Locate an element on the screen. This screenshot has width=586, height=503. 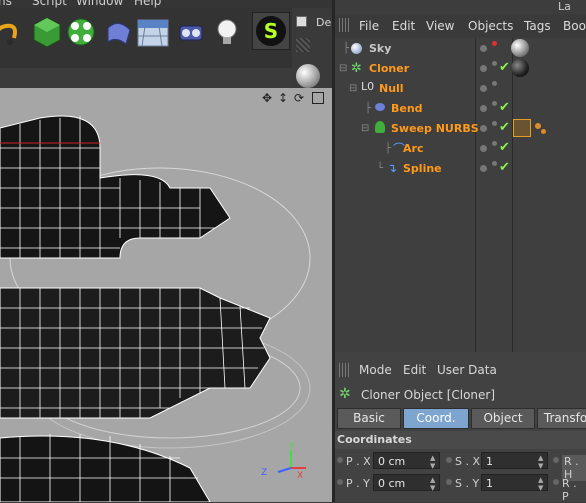
tab-coord: Coord. is located at coordinates (436, 418).